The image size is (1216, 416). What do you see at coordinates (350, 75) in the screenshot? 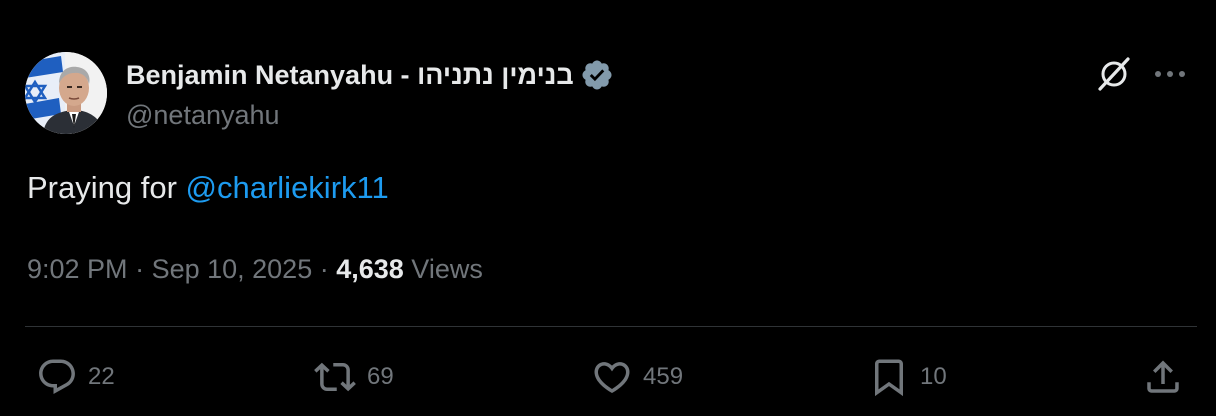
I see `display-name: Benjamin Netanyahu - בנימין נתניהו` at bounding box center [350, 75].